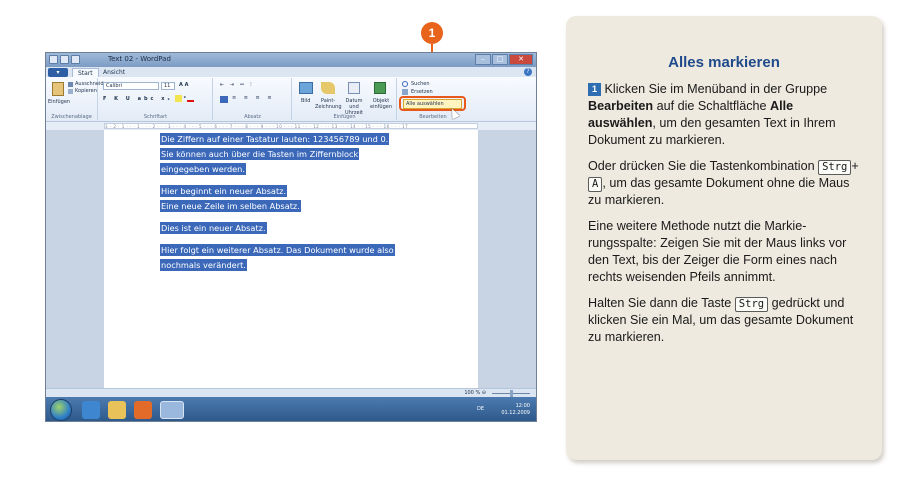  I want to click on internet-explorer-icon, so click(91, 410).